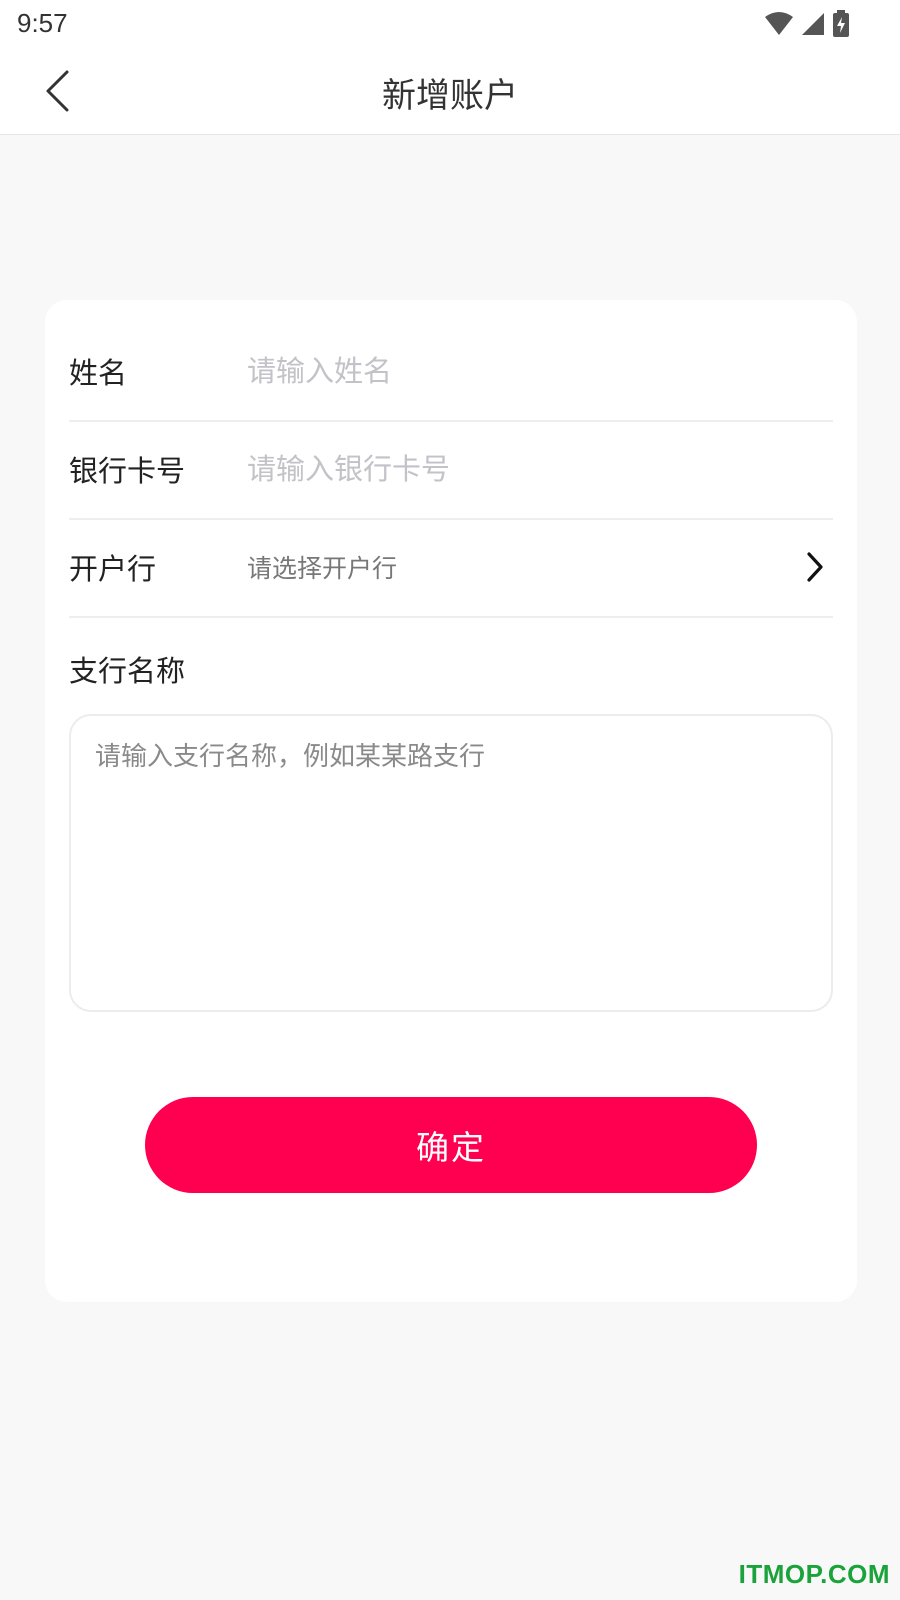 The width and height of the screenshot is (900, 1600). I want to click on watermark: ITMOP.COM, so click(814, 1574).